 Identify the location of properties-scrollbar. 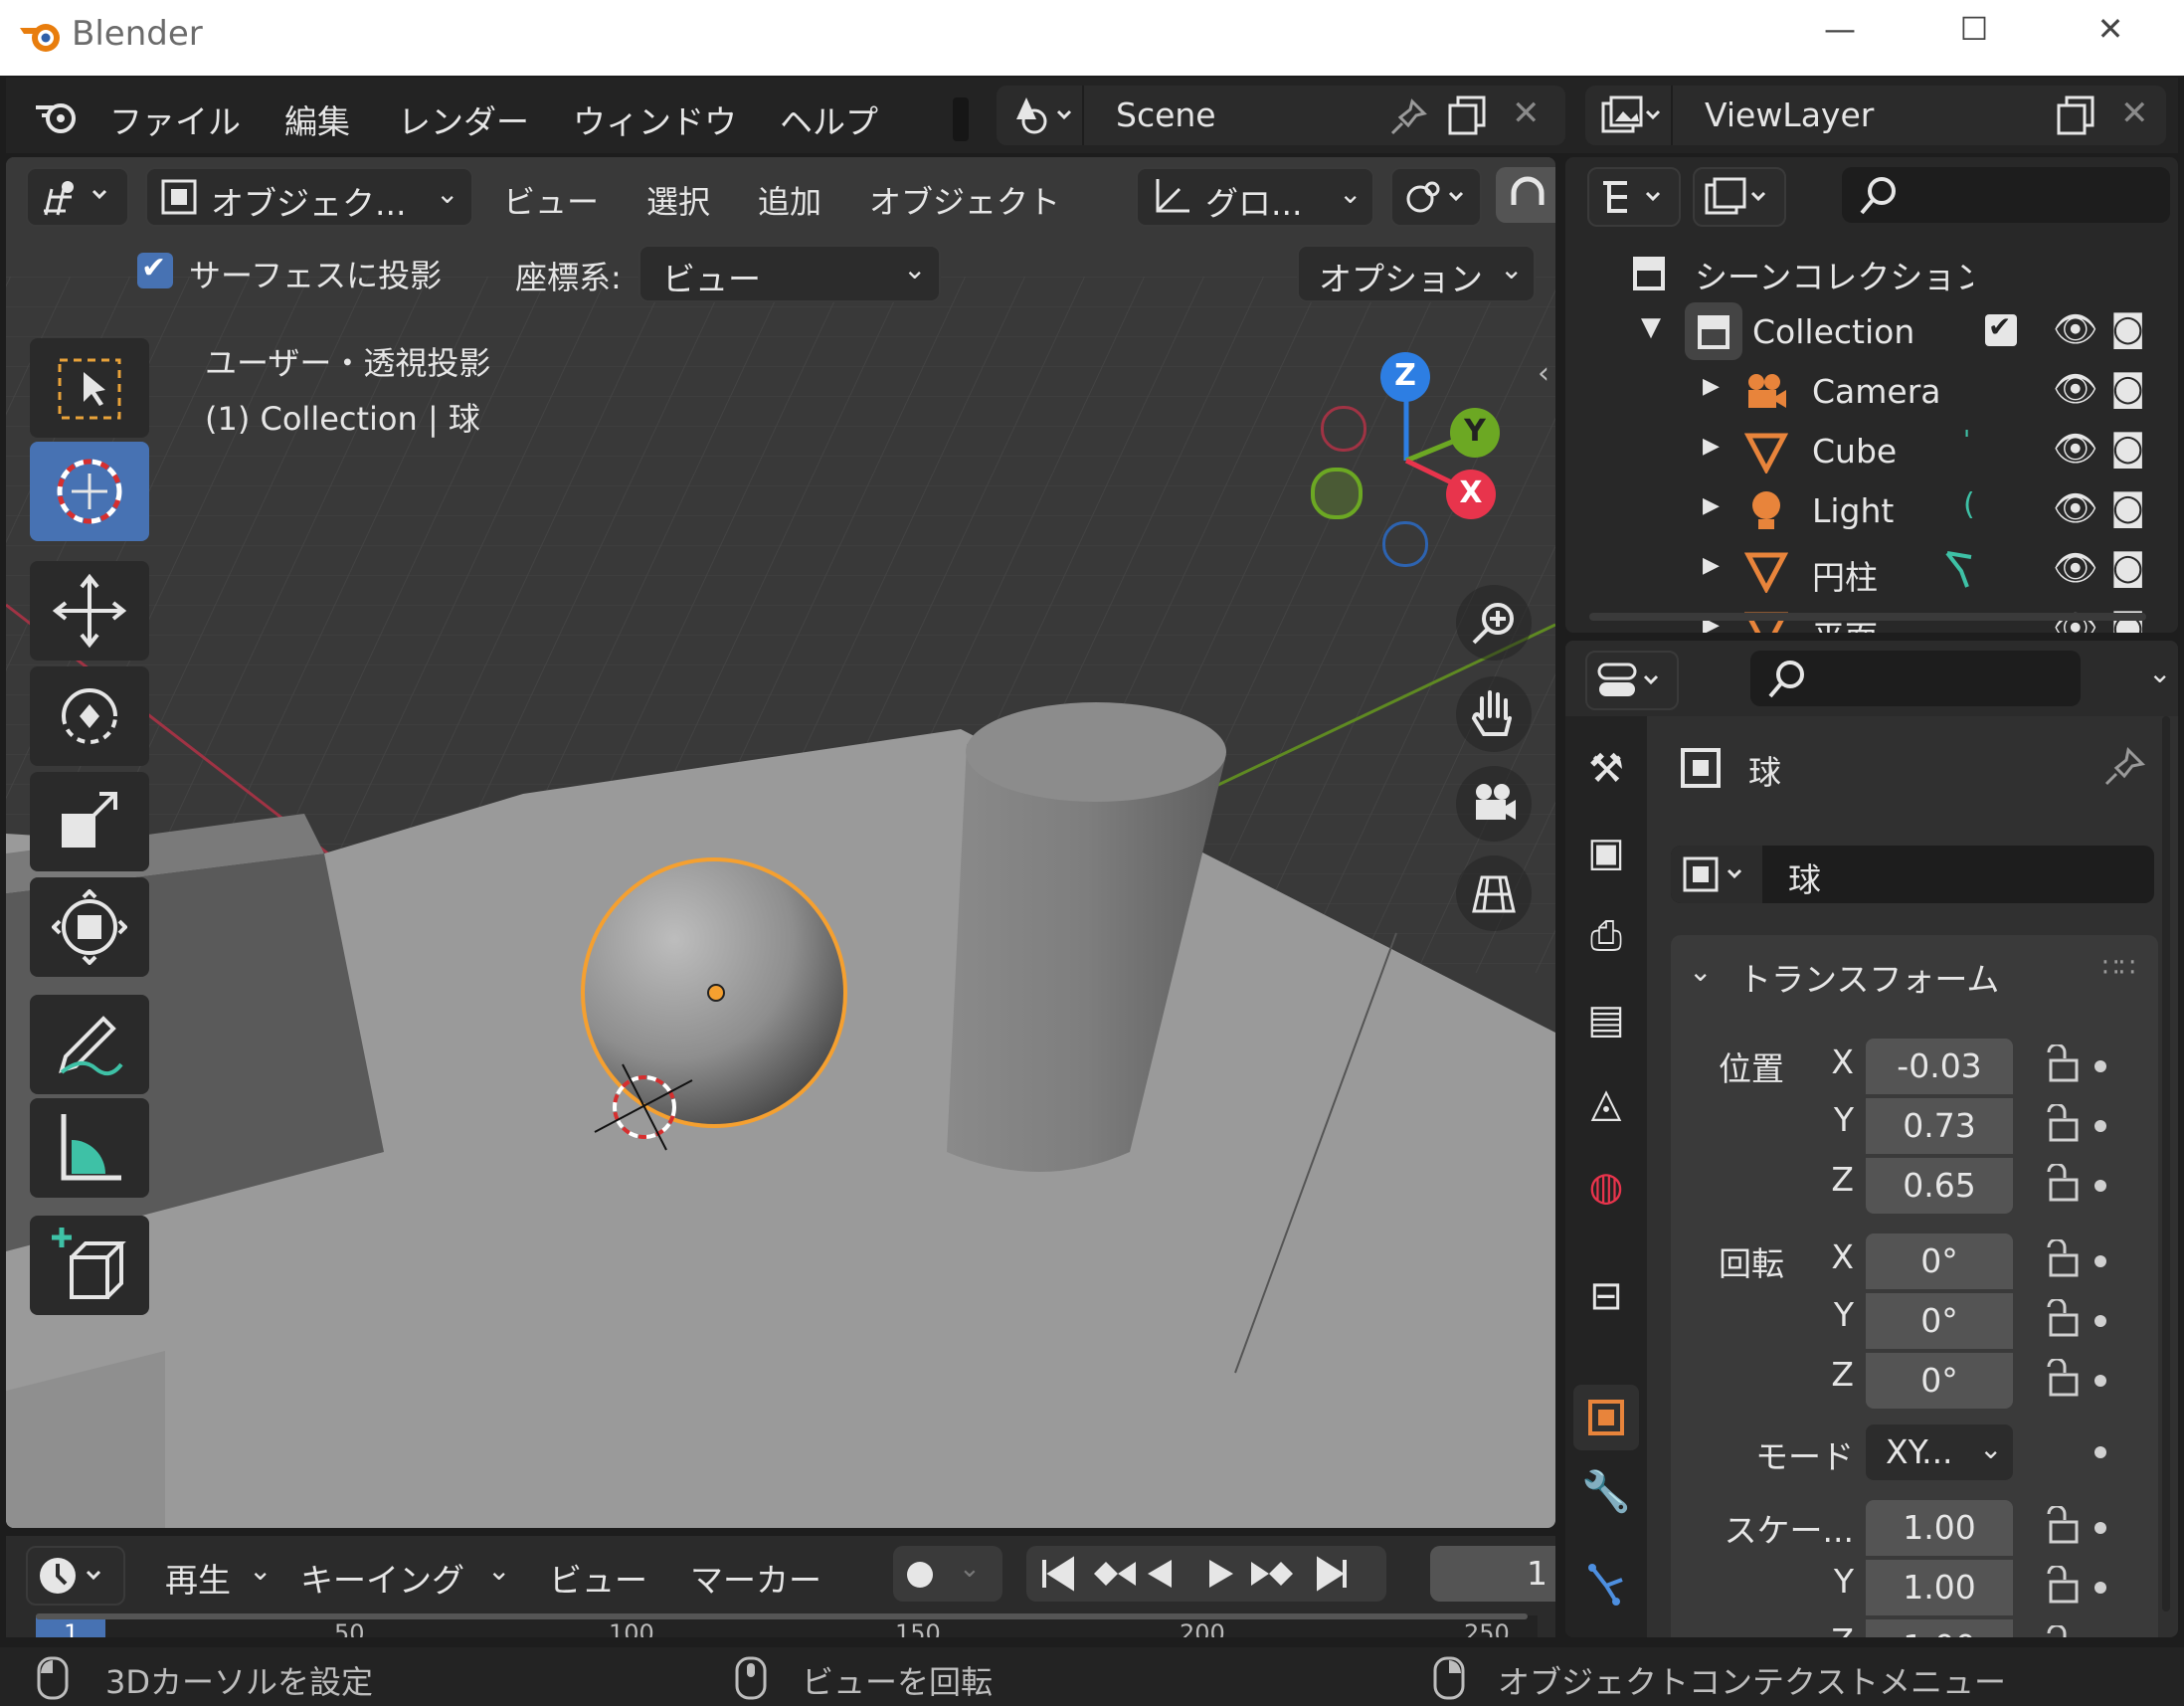
(2166, 1164).